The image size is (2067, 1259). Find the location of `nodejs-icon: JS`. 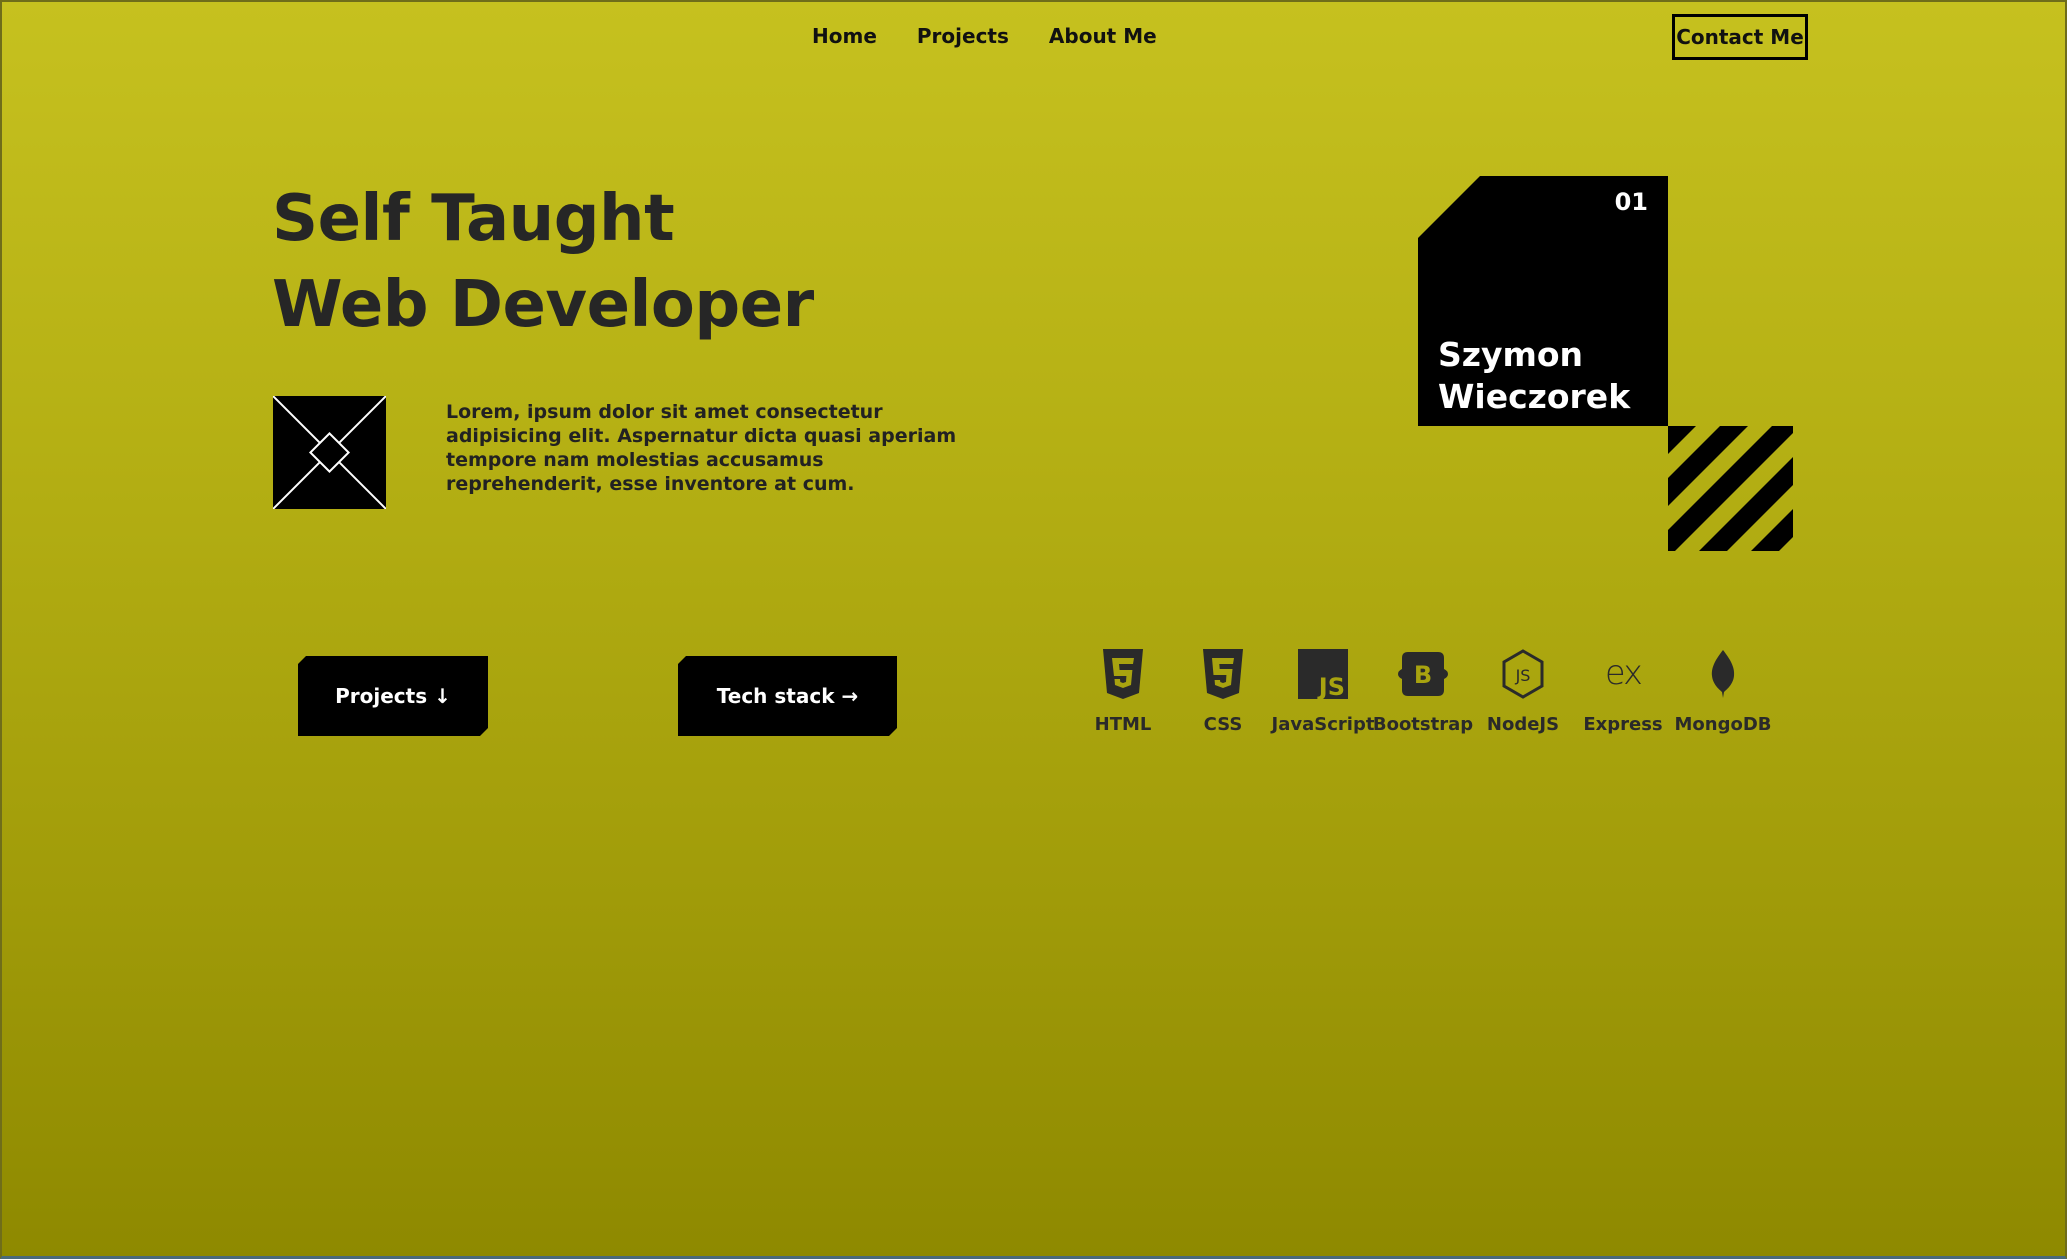

nodejs-icon: JS is located at coordinates (1523, 674).